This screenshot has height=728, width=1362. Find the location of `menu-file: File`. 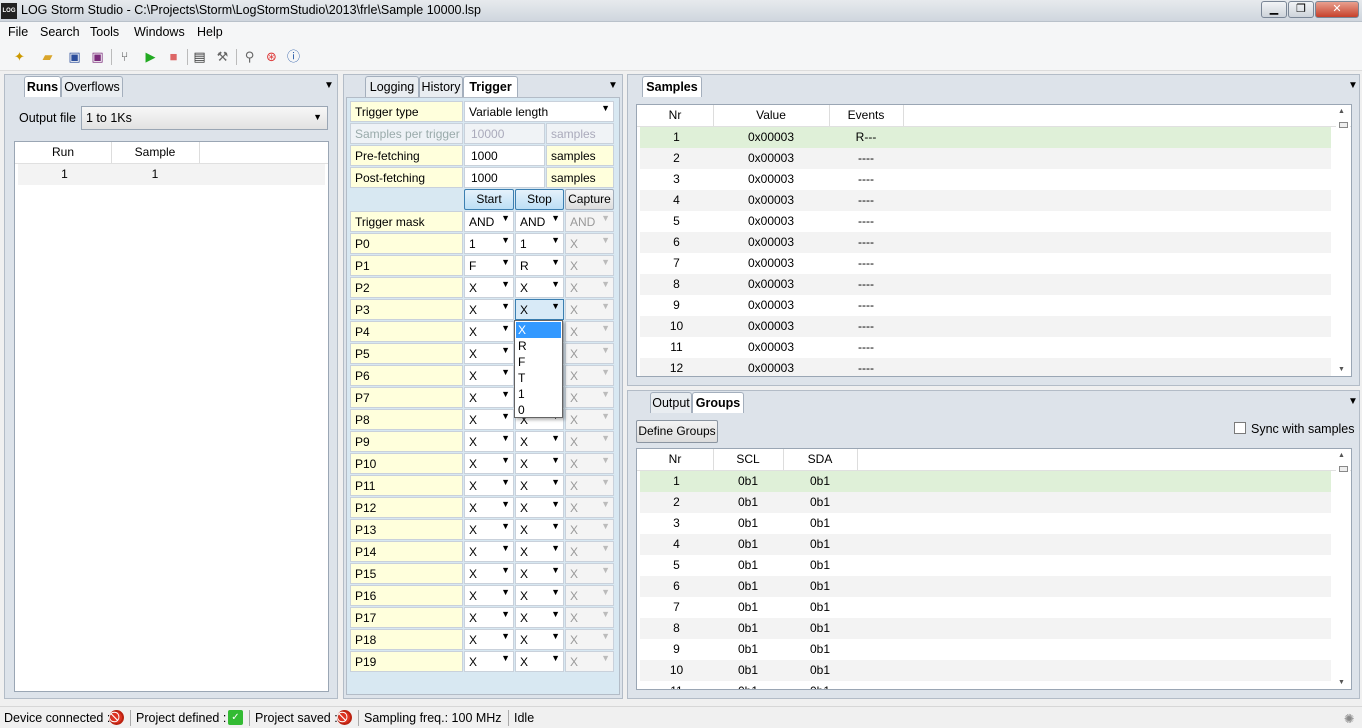

menu-file: File is located at coordinates (18, 32).